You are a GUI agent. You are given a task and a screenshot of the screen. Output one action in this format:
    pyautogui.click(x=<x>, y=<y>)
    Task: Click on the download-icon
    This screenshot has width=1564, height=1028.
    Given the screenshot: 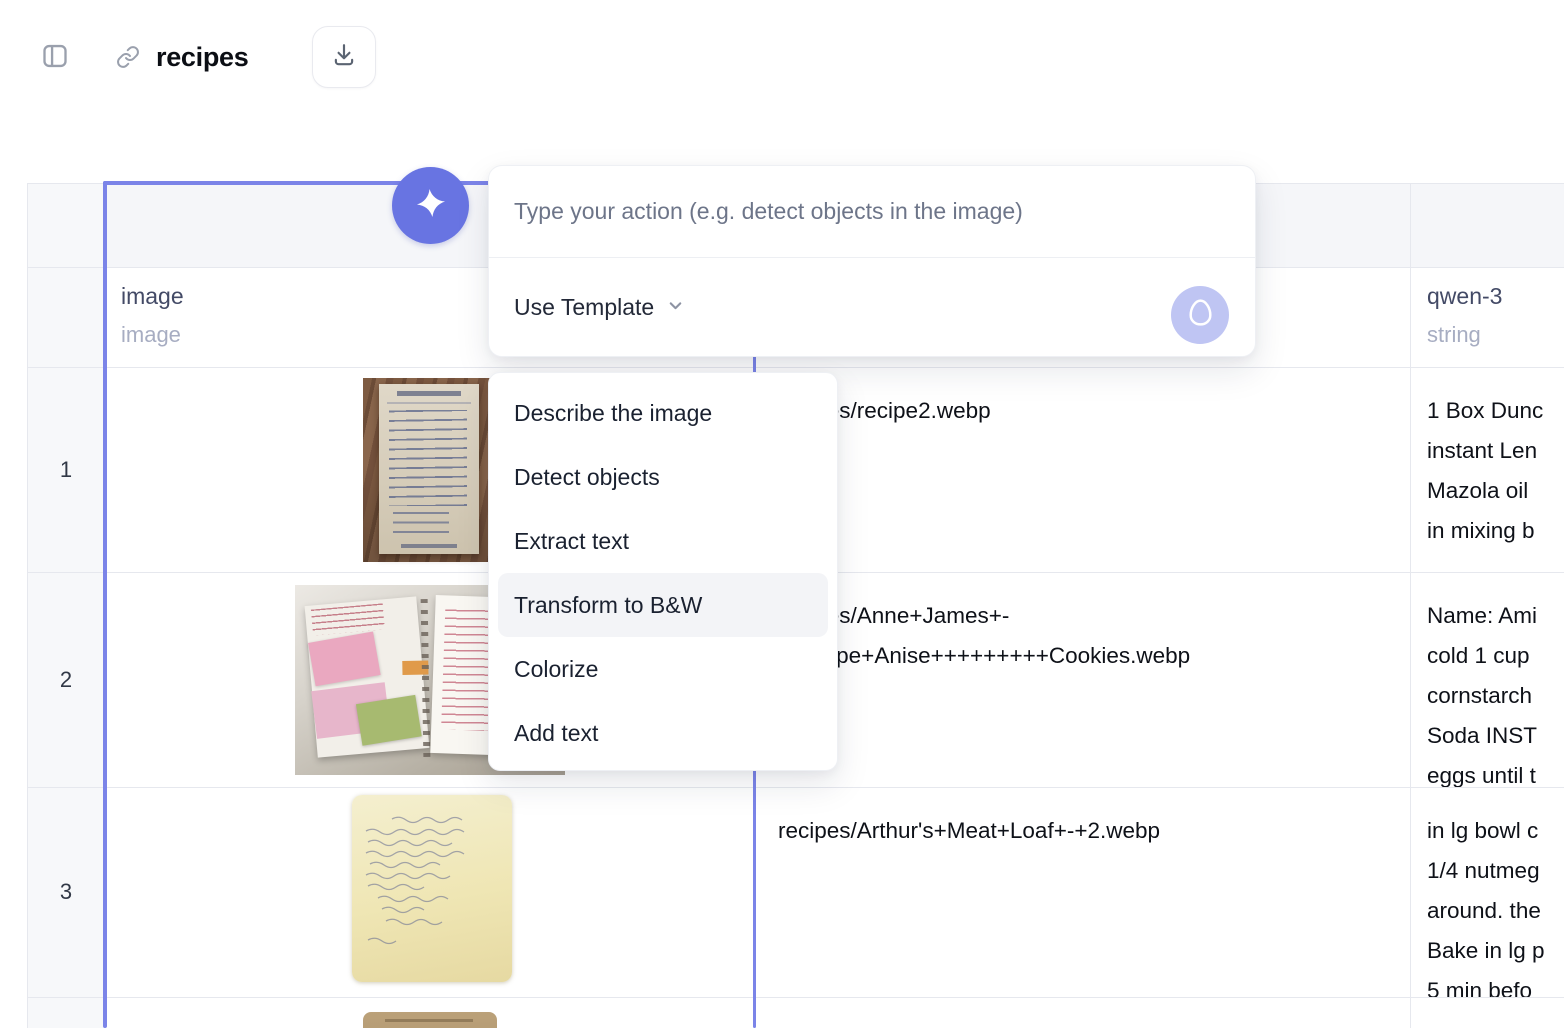 What is the action you would take?
    pyautogui.click(x=344, y=57)
    